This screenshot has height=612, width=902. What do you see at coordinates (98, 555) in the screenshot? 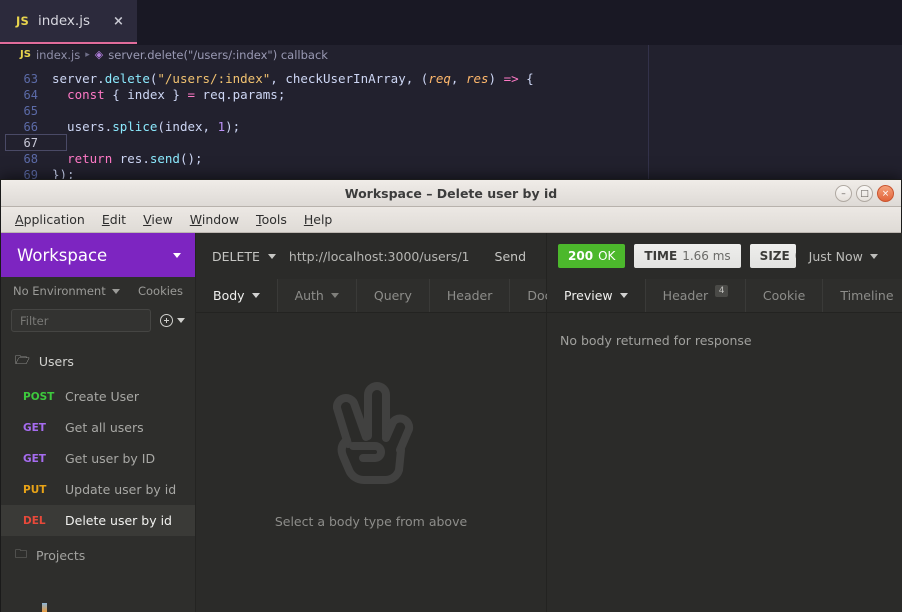
I see `folder-projects: 🗀 Projects` at bounding box center [98, 555].